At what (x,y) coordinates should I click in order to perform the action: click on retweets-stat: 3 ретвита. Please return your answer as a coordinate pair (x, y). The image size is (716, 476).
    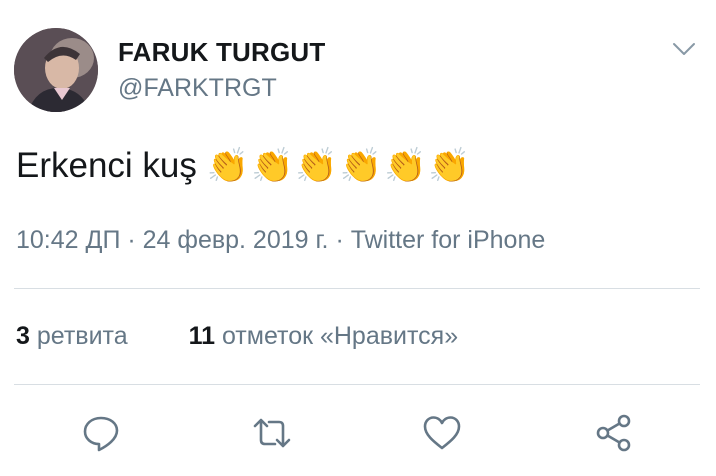
    Looking at the image, I should click on (72, 336).